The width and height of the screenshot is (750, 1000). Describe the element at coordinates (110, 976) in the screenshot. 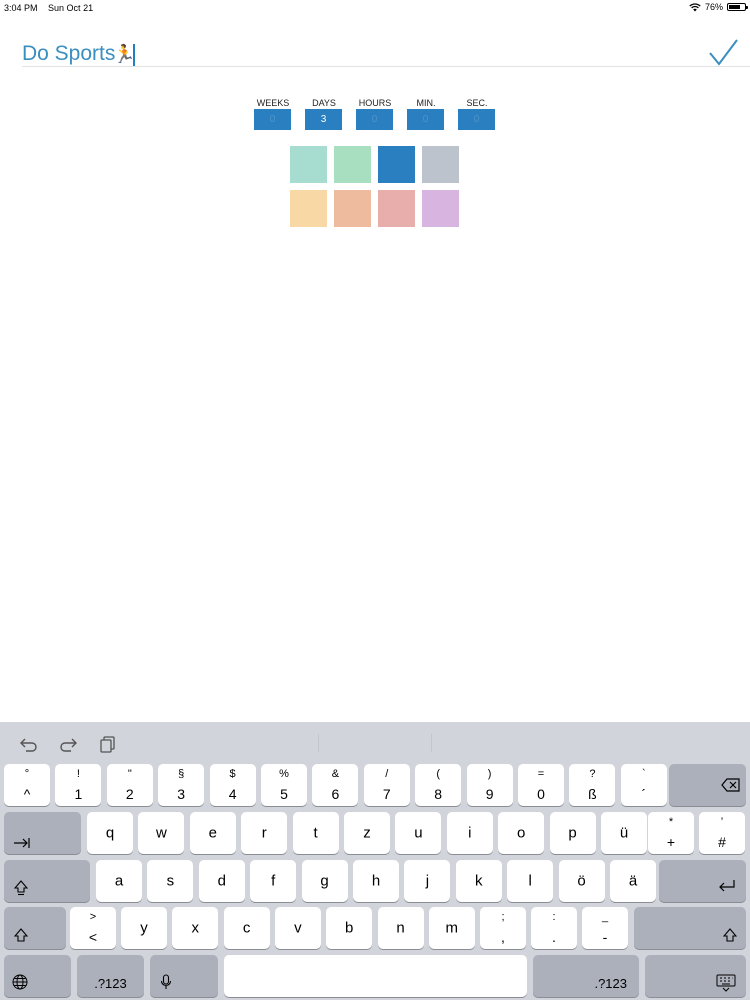

I see `numbers-key-left: .?123` at that location.